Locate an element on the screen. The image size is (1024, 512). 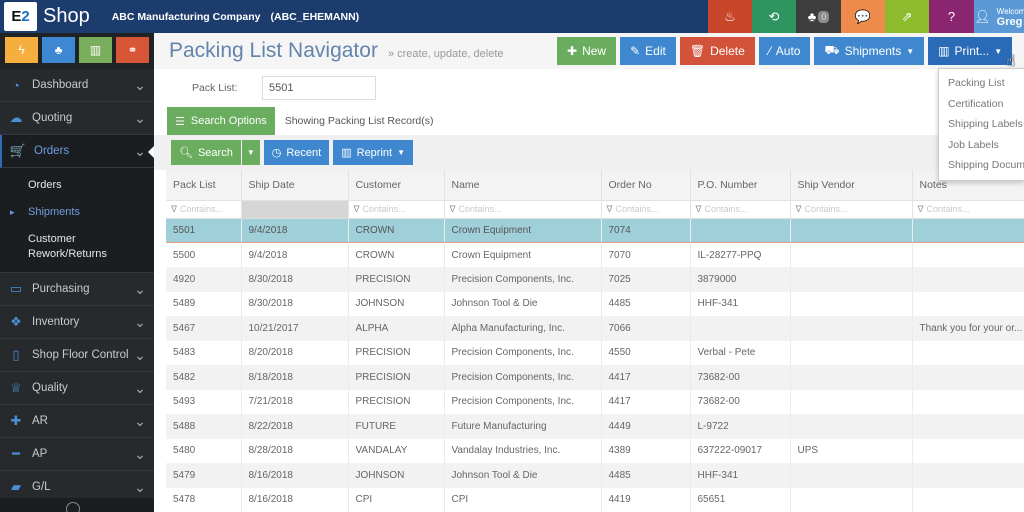
sidebar-subitem-shipments: Shipments is located at coordinates (77, 212).